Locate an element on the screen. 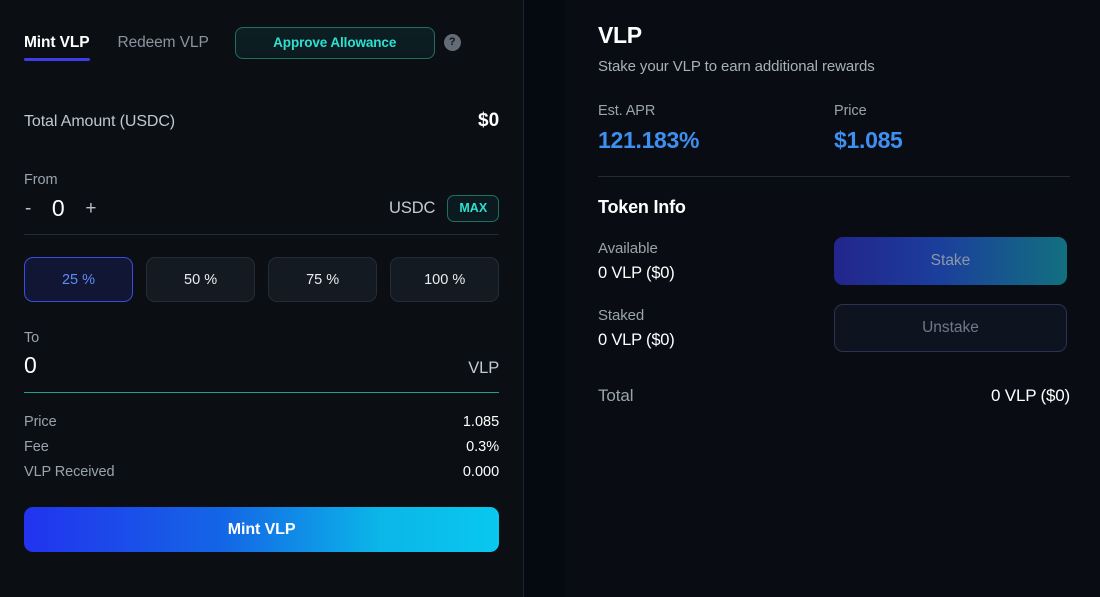 The height and width of the screenshot is (597, 1100). summary-key: Fee is located at coordinates (36, 447).